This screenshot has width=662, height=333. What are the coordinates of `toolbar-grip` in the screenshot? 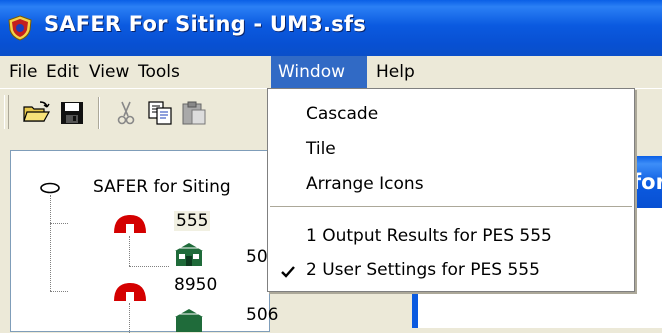 It's located at (6, 112).